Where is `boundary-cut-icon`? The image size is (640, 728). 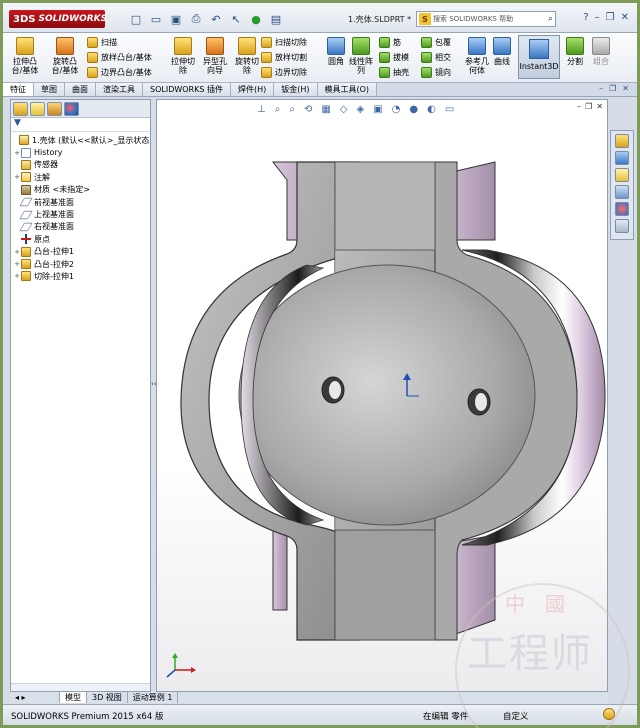 boundary-cut-icon is located at coordinates (266, 72).